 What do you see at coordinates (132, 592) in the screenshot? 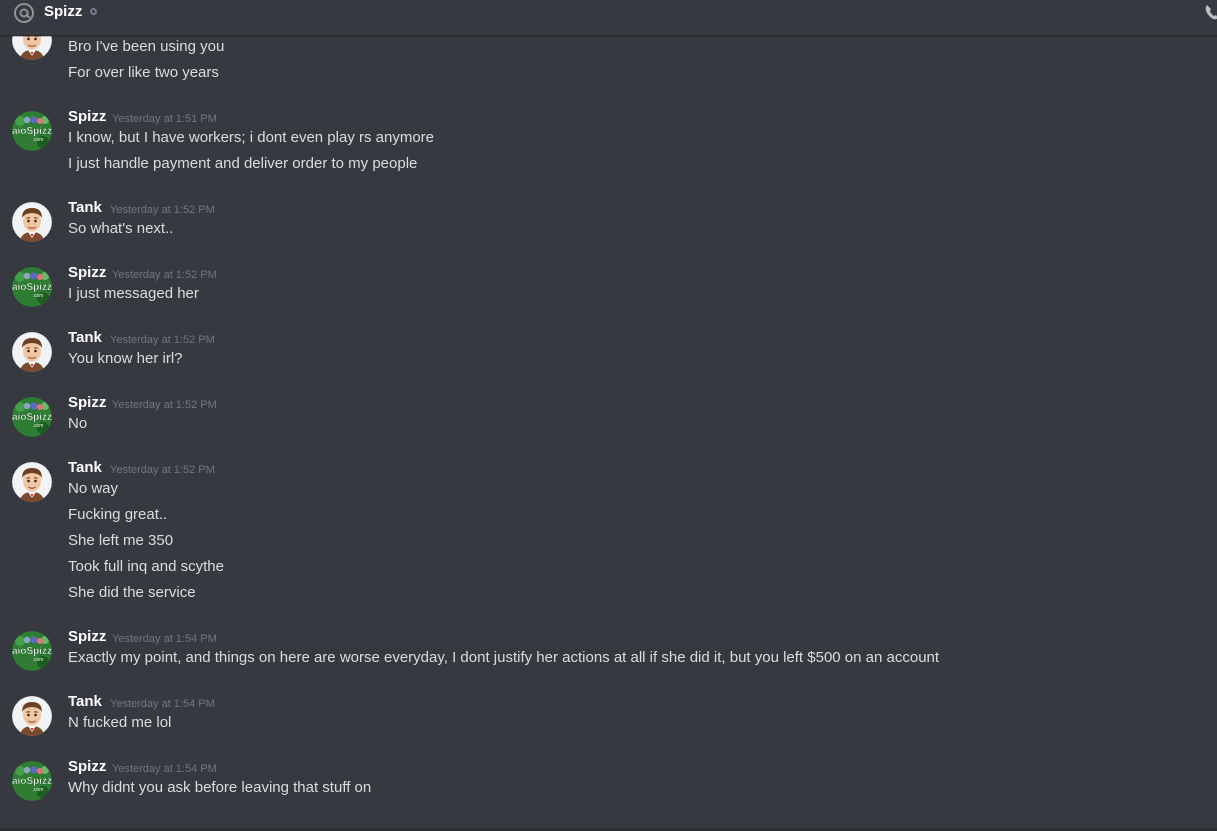
I see `message-text: She did the service` at bounding box center [132, 592].